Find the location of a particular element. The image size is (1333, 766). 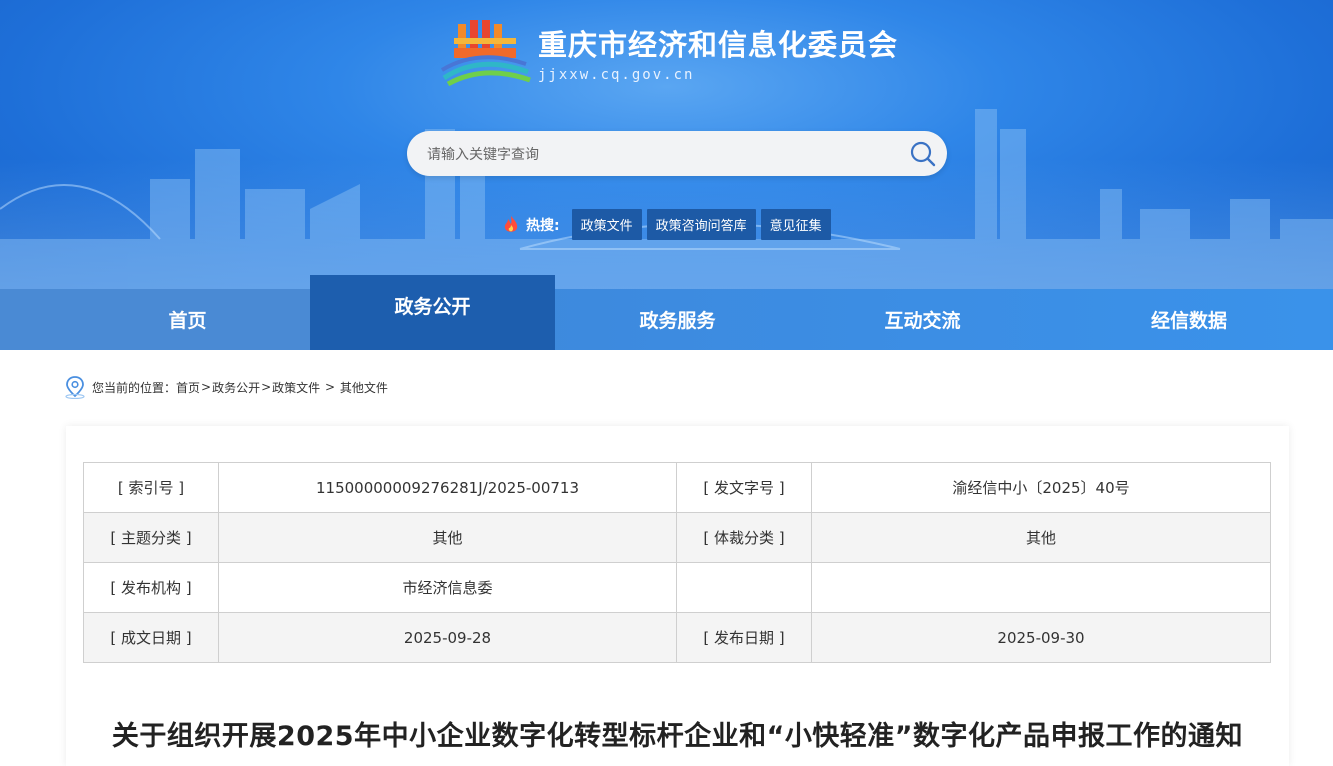

table-row: [ 发布机构 ] 市经济信息委 is located at coordinates (677, 587).